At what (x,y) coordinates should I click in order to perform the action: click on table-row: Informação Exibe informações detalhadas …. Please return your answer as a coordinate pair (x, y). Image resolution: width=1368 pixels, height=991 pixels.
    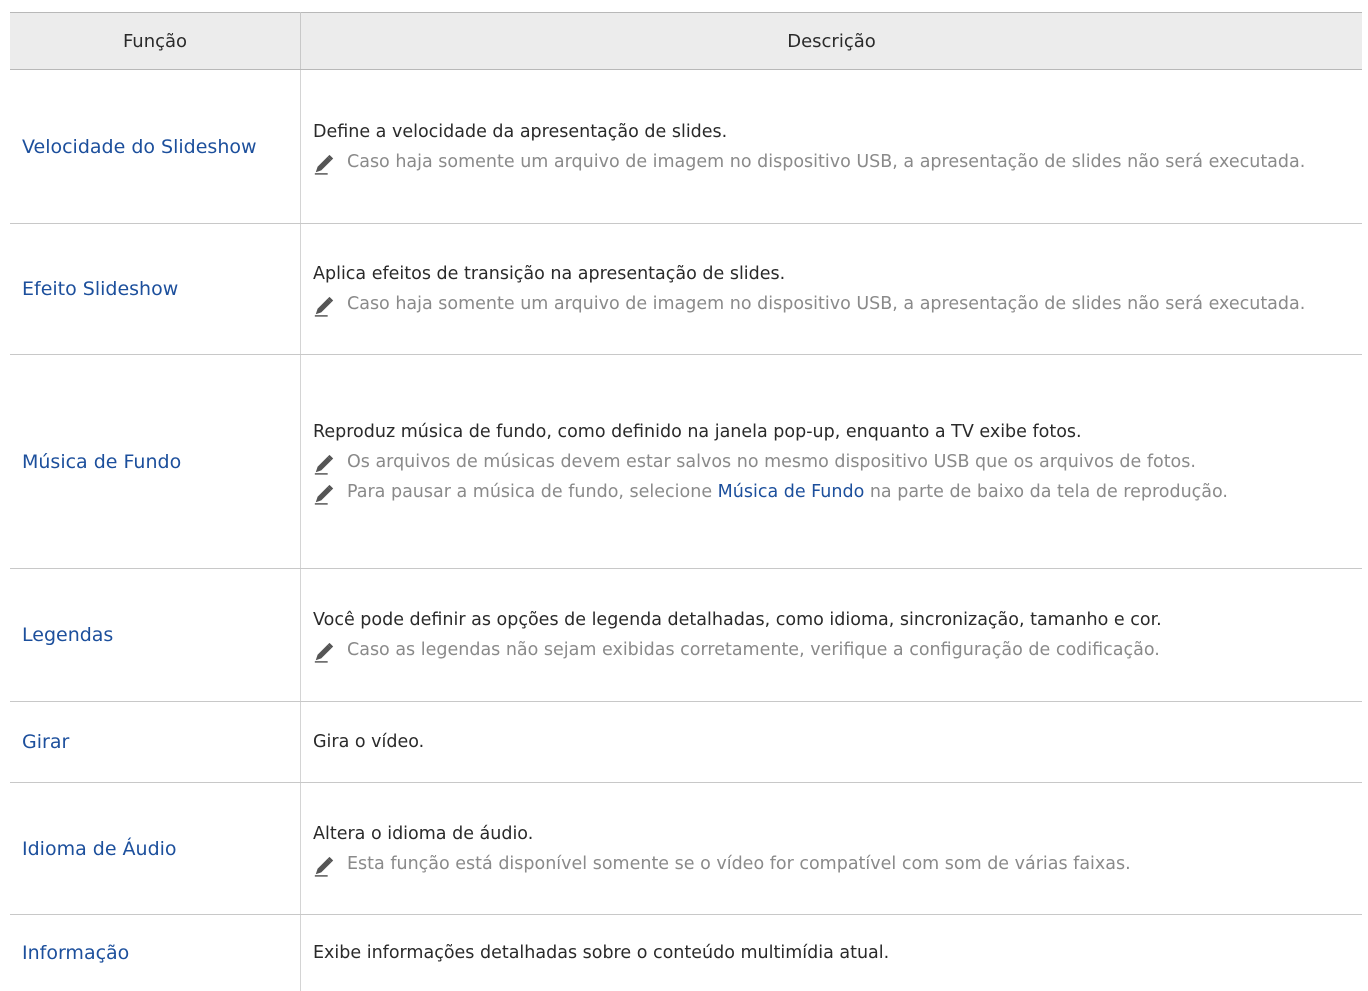
    Looking at the image, I should click on (686, 953).